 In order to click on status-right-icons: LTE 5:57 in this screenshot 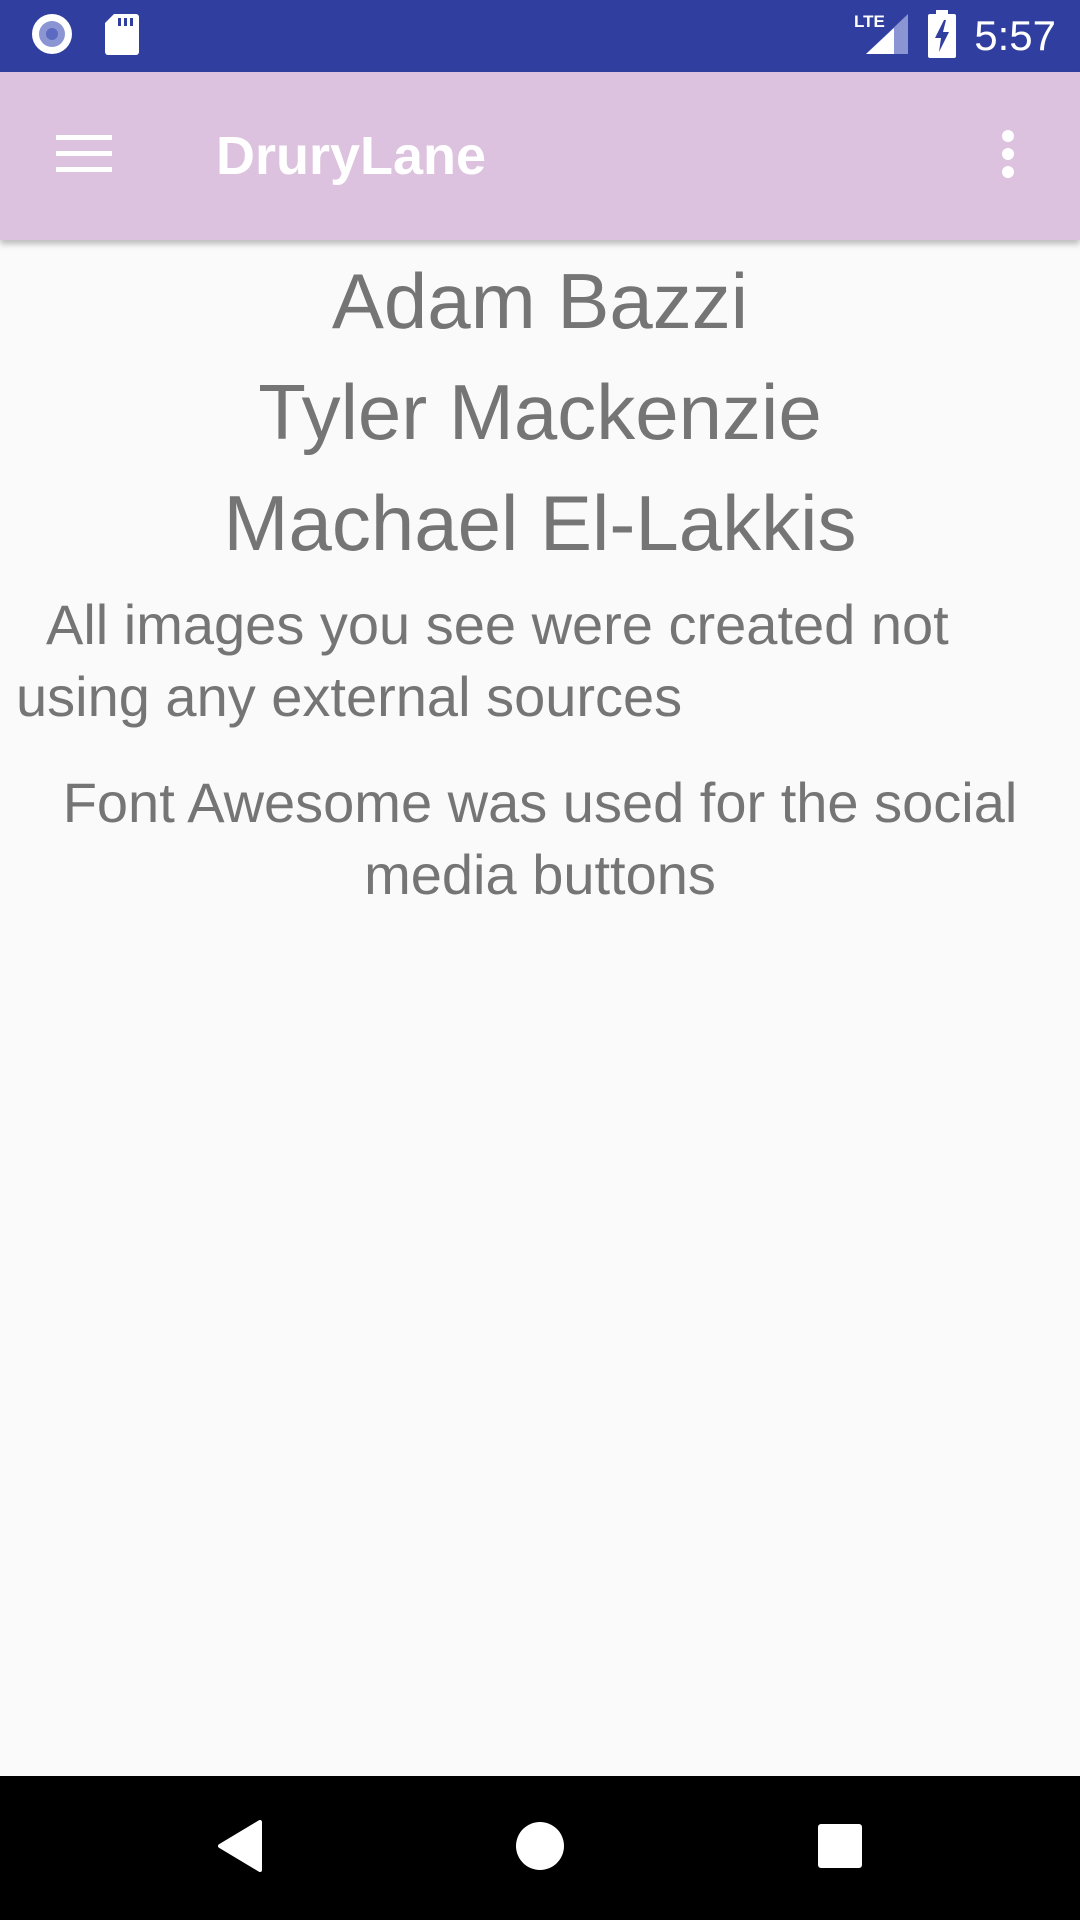, I will do `click(955, 36)`.